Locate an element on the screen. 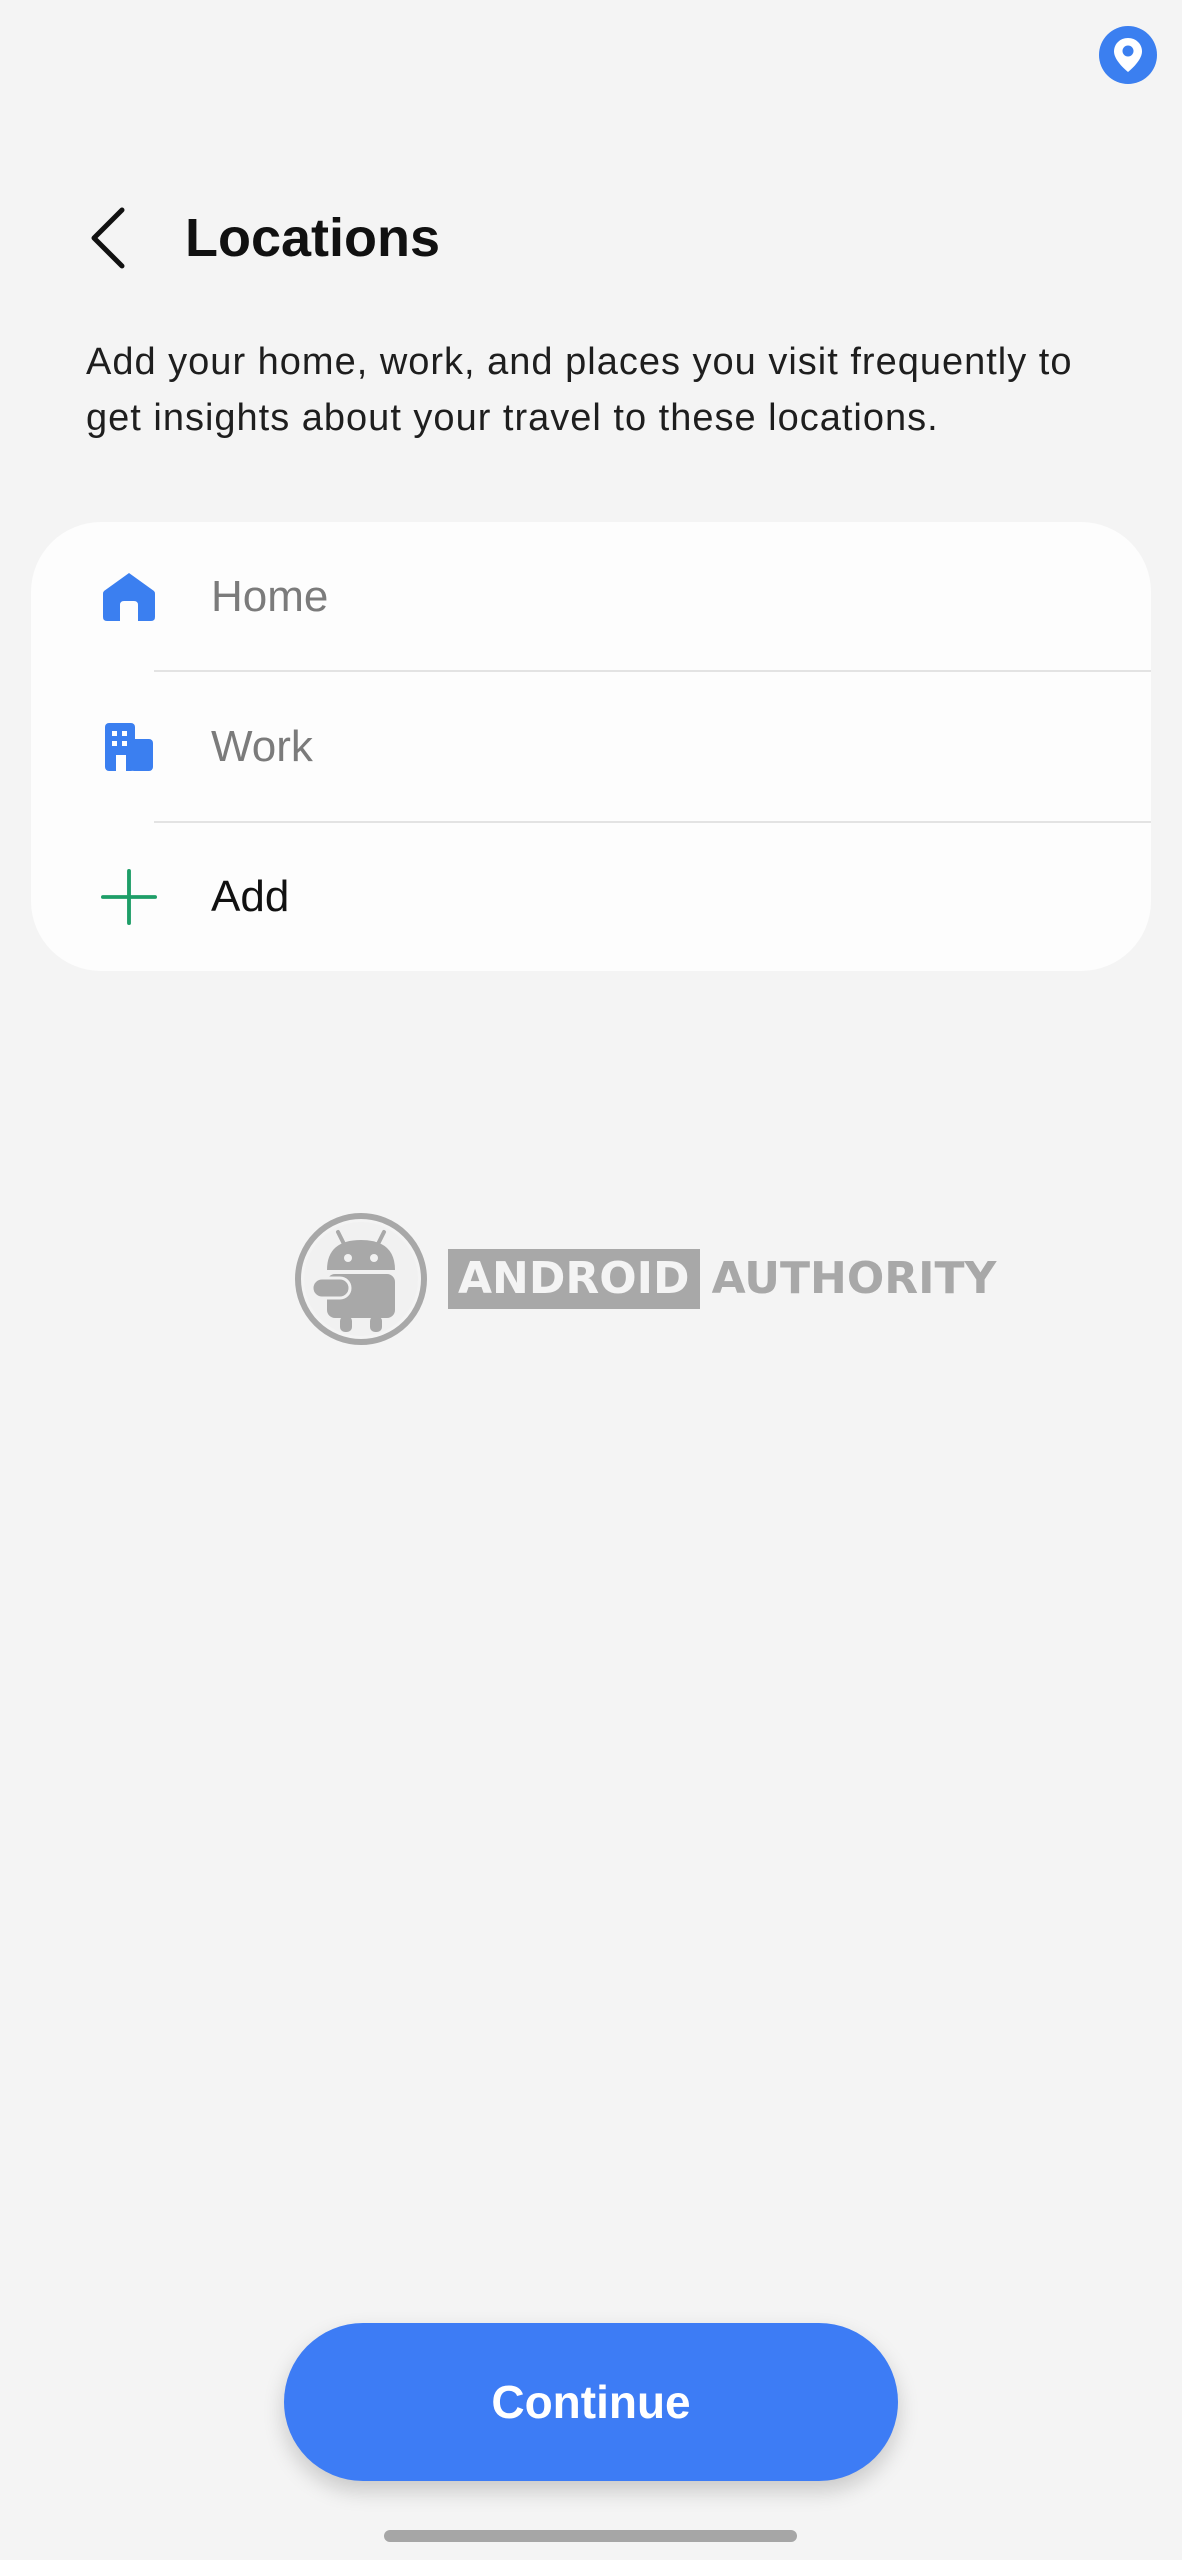 This screenshot has height=2560, width=1182. location-row-home: Home is located at coordinates (591, 597).